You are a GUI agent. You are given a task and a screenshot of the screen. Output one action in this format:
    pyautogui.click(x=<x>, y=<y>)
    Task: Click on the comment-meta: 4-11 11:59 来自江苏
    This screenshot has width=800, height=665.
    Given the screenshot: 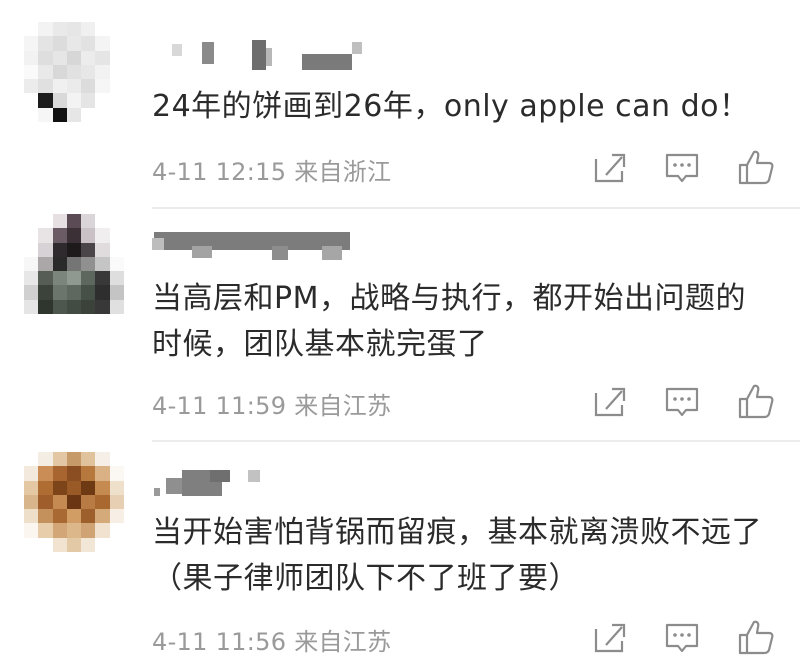 What is the action you would take?
    pyautogui.click(x=271, y=403)
    